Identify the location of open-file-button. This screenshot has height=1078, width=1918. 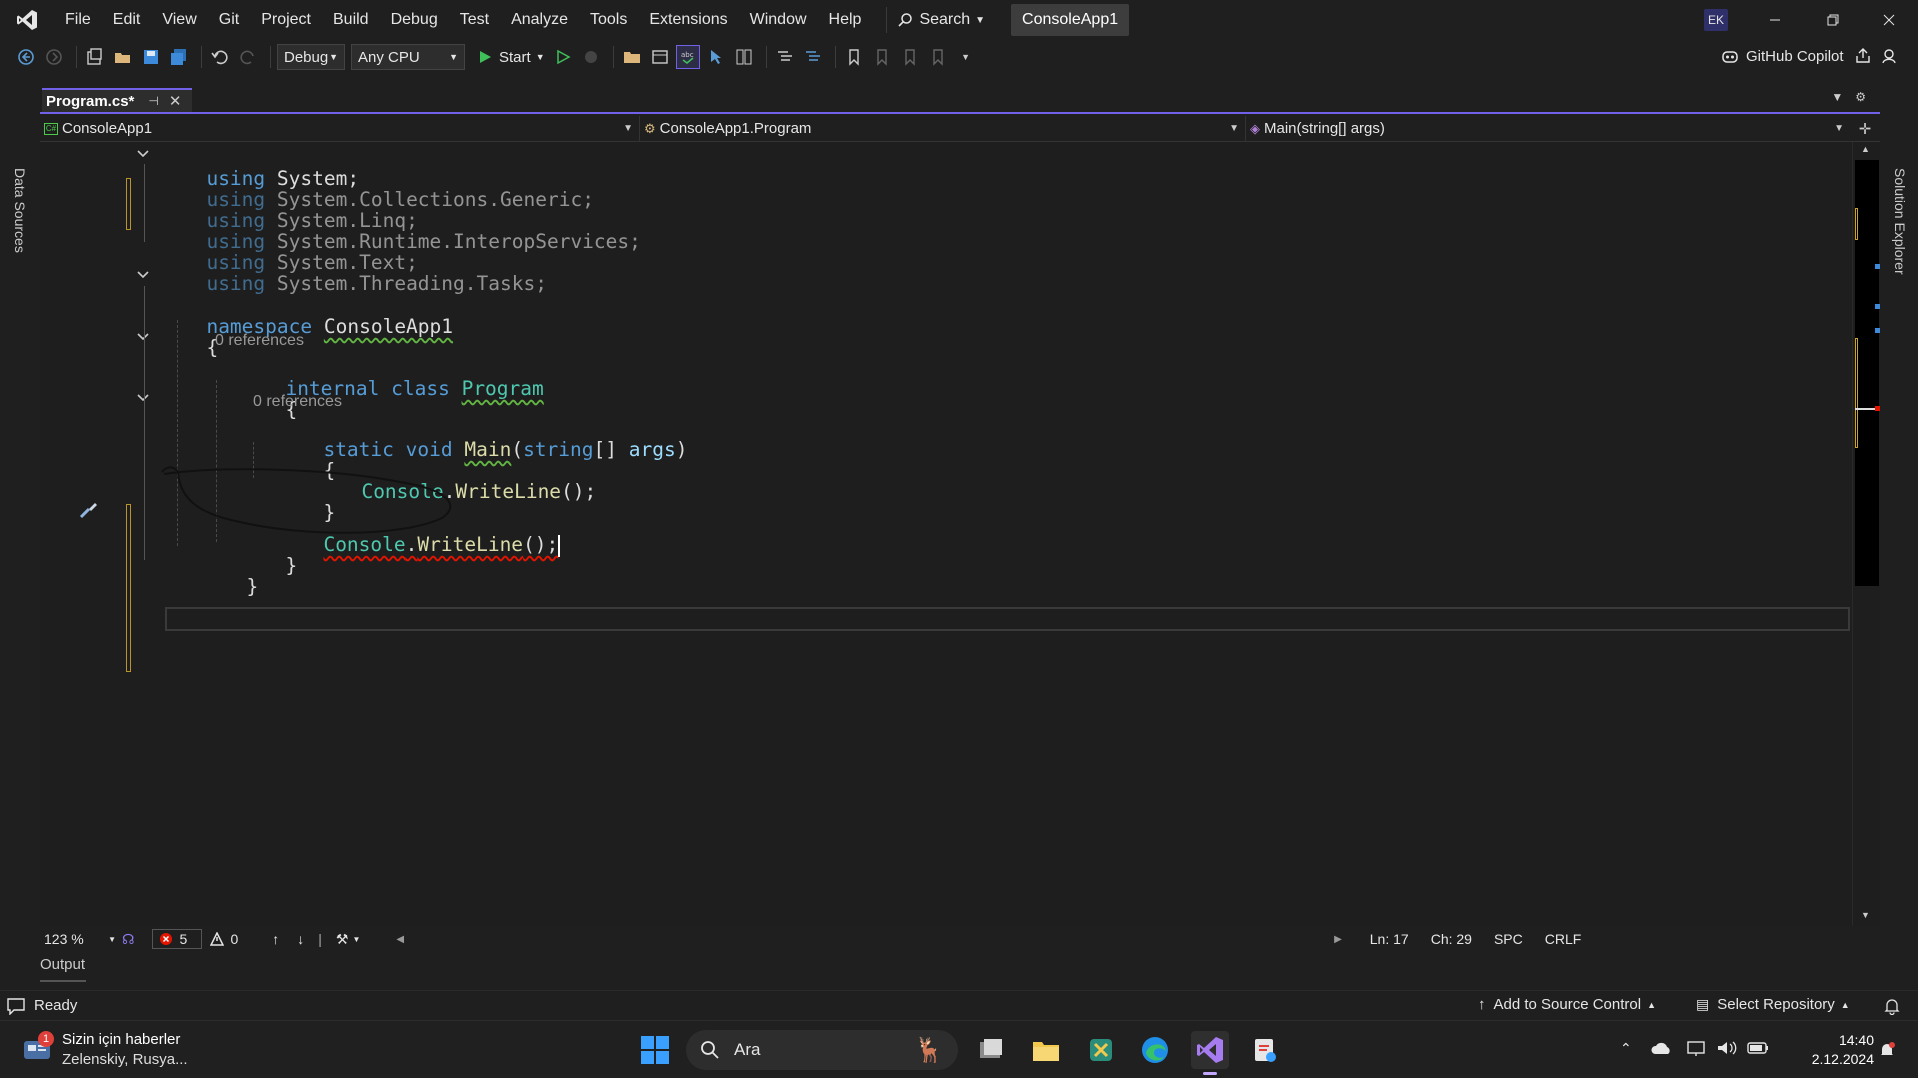
(123, 57).